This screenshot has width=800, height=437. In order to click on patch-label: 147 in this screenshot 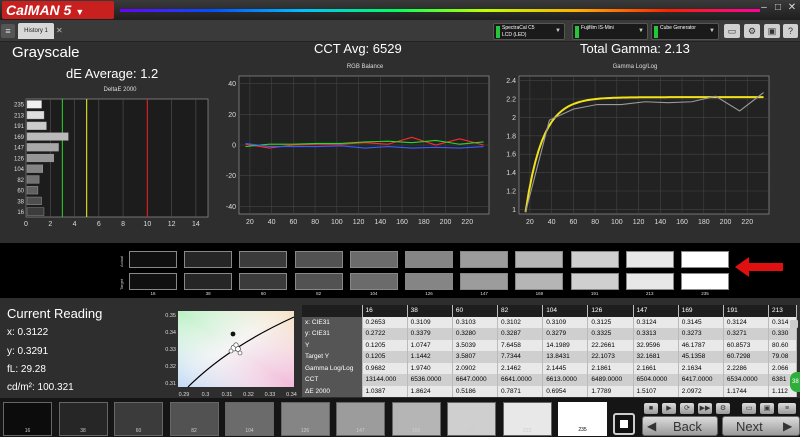, I will do `click(360, 431)`.